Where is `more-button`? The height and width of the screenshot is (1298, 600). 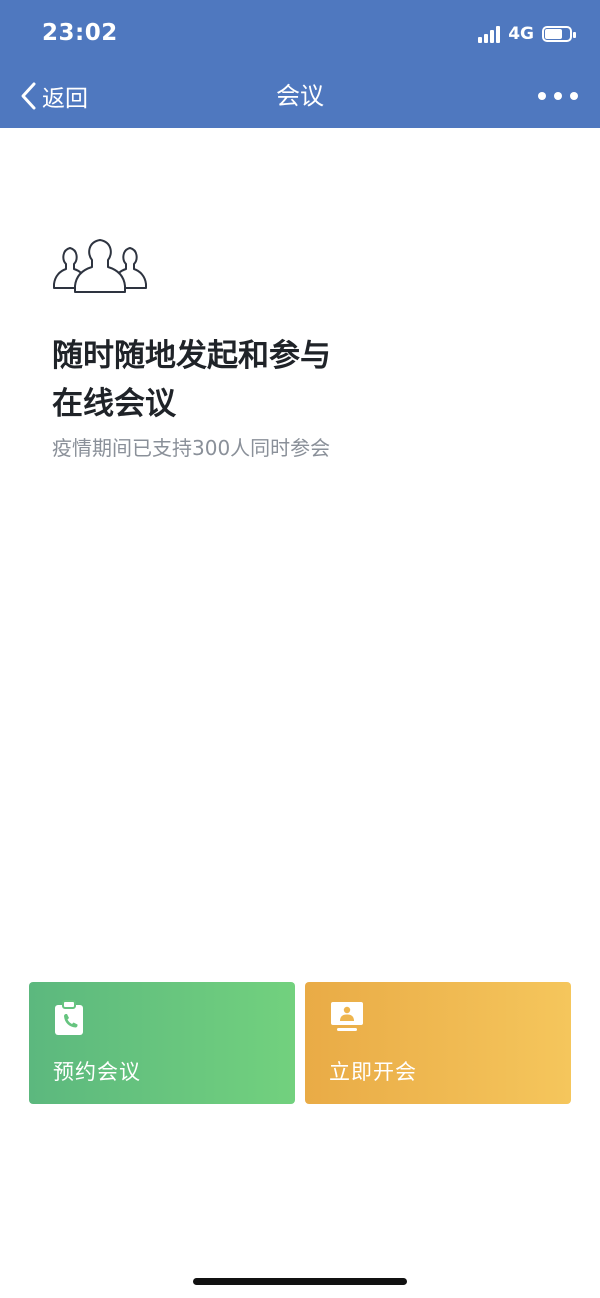 more-button is located at coordinates (558, 96).